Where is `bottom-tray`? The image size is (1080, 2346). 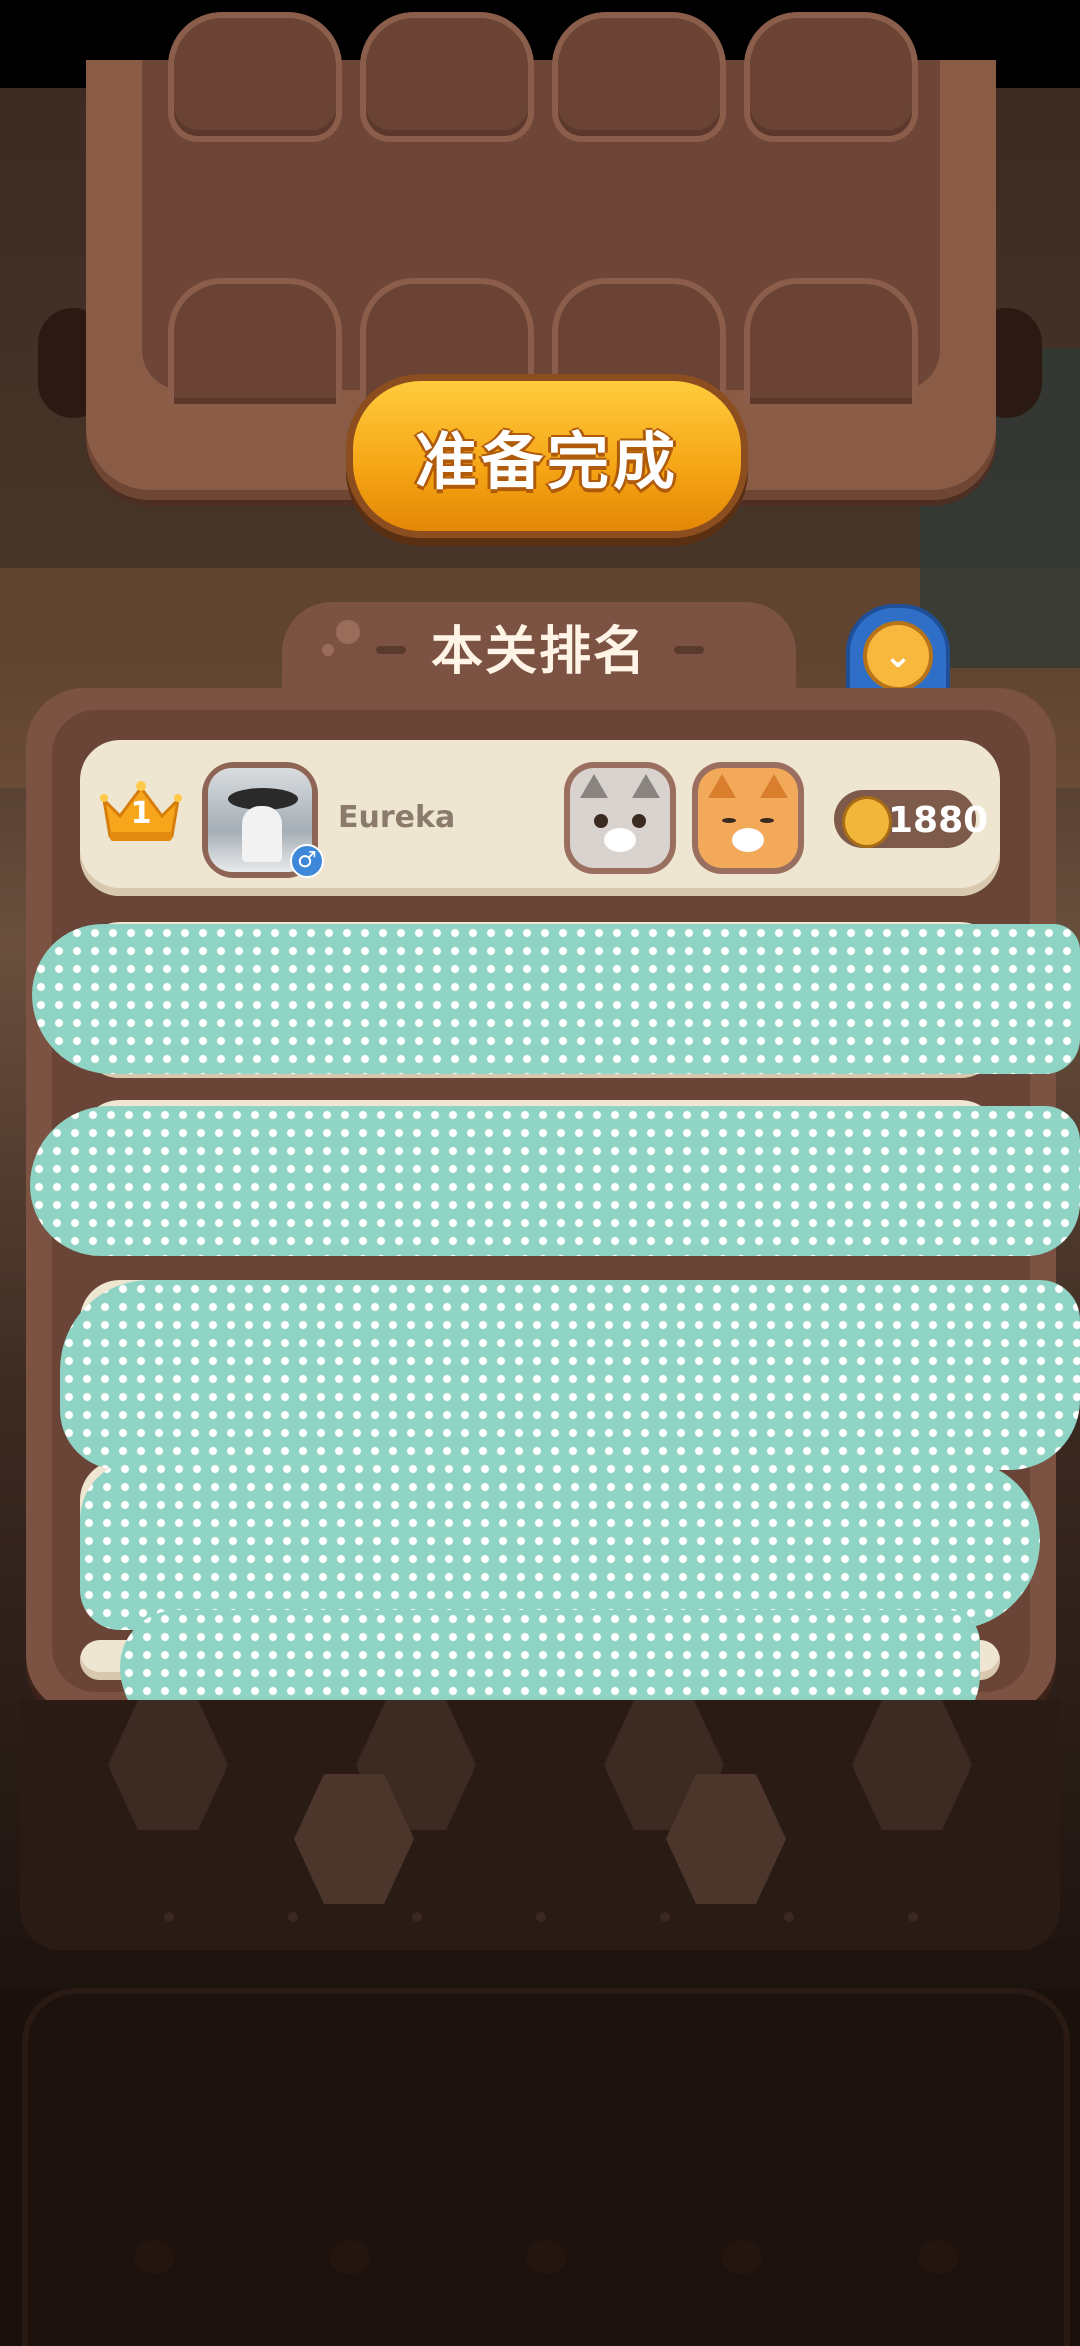
bottom-tray is located at coordinates (546, 2167).